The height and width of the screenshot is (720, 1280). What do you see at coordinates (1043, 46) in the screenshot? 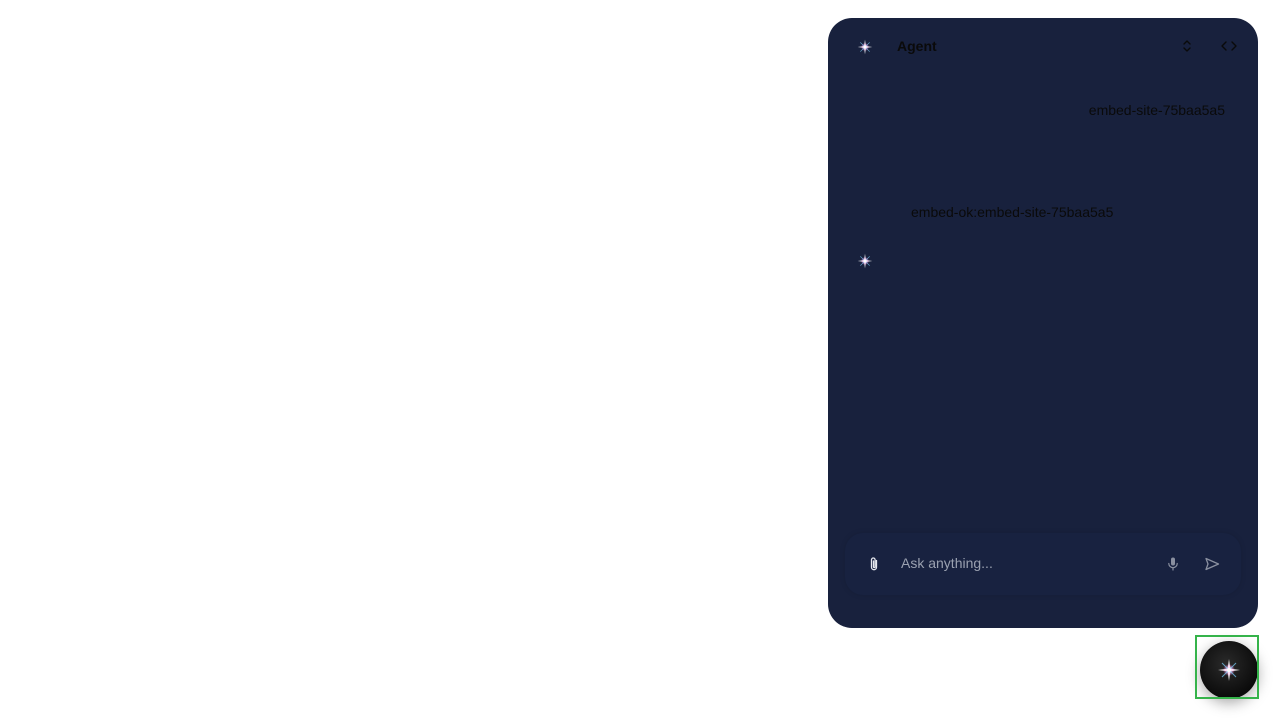
I see `chat-header: Agent` at bounding box center [1043, 46].